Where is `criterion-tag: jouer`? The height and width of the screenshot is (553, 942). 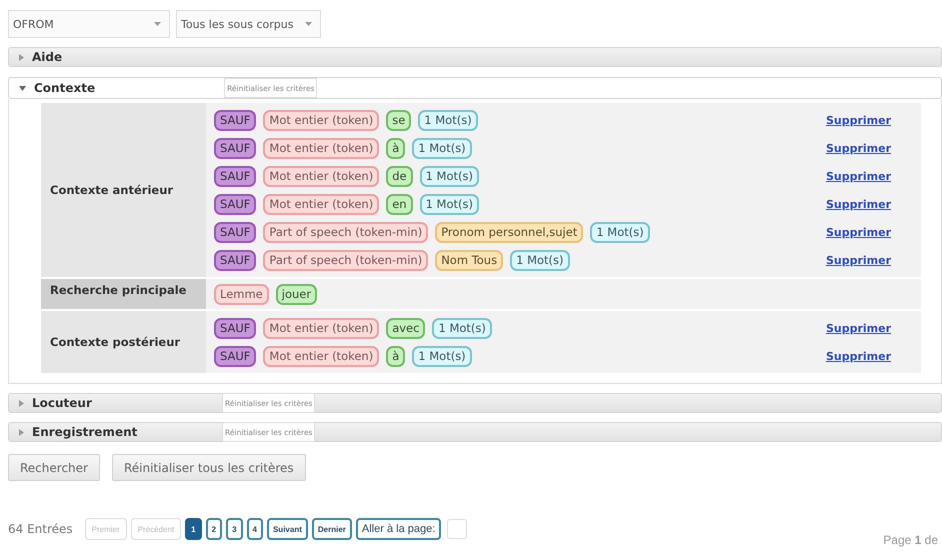 criterion-tag: jouer is located at coordinates (297, 294).